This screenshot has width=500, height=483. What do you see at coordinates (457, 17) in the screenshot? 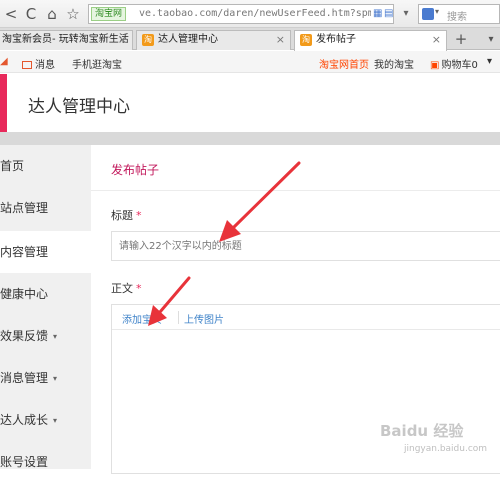
I see `search-placeholder: 搜索` at bounding box center [457, 17].